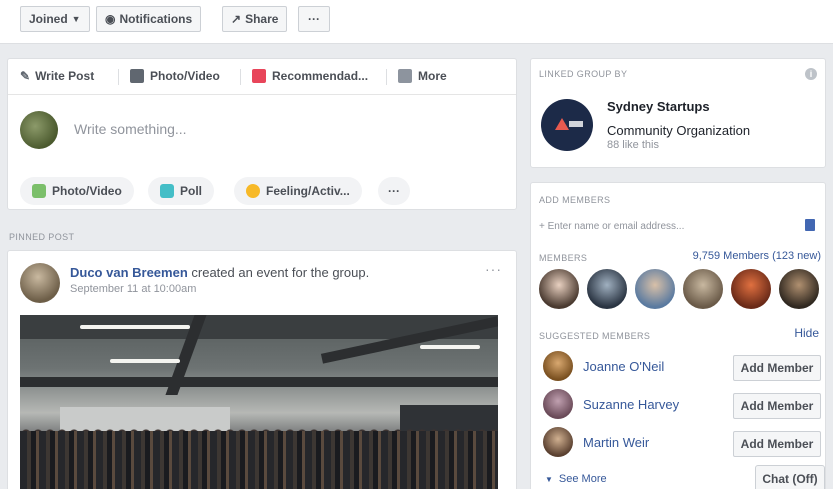  I want to click on suggested-member-name: Suzanne Harvey, so click(631, 404).